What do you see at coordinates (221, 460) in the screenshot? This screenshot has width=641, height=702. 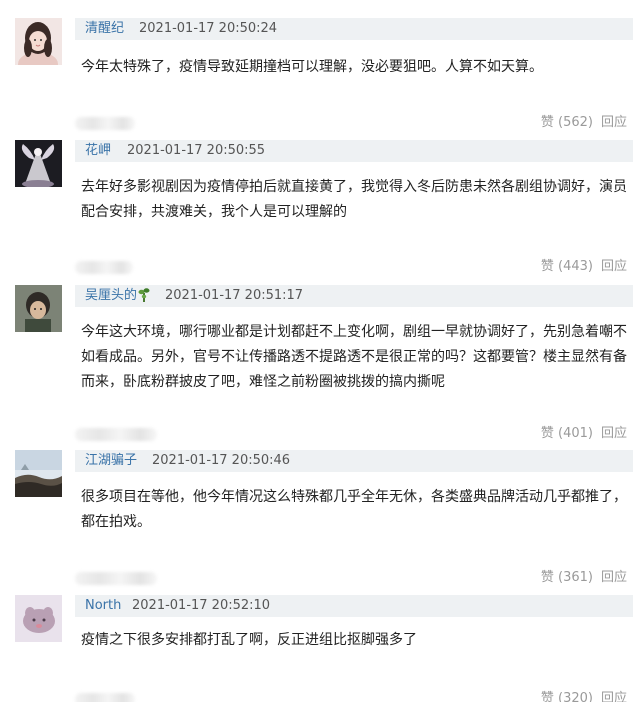 I see `timestamp: 2021-01-17 20:50:46` at bounding box center [221, 460].